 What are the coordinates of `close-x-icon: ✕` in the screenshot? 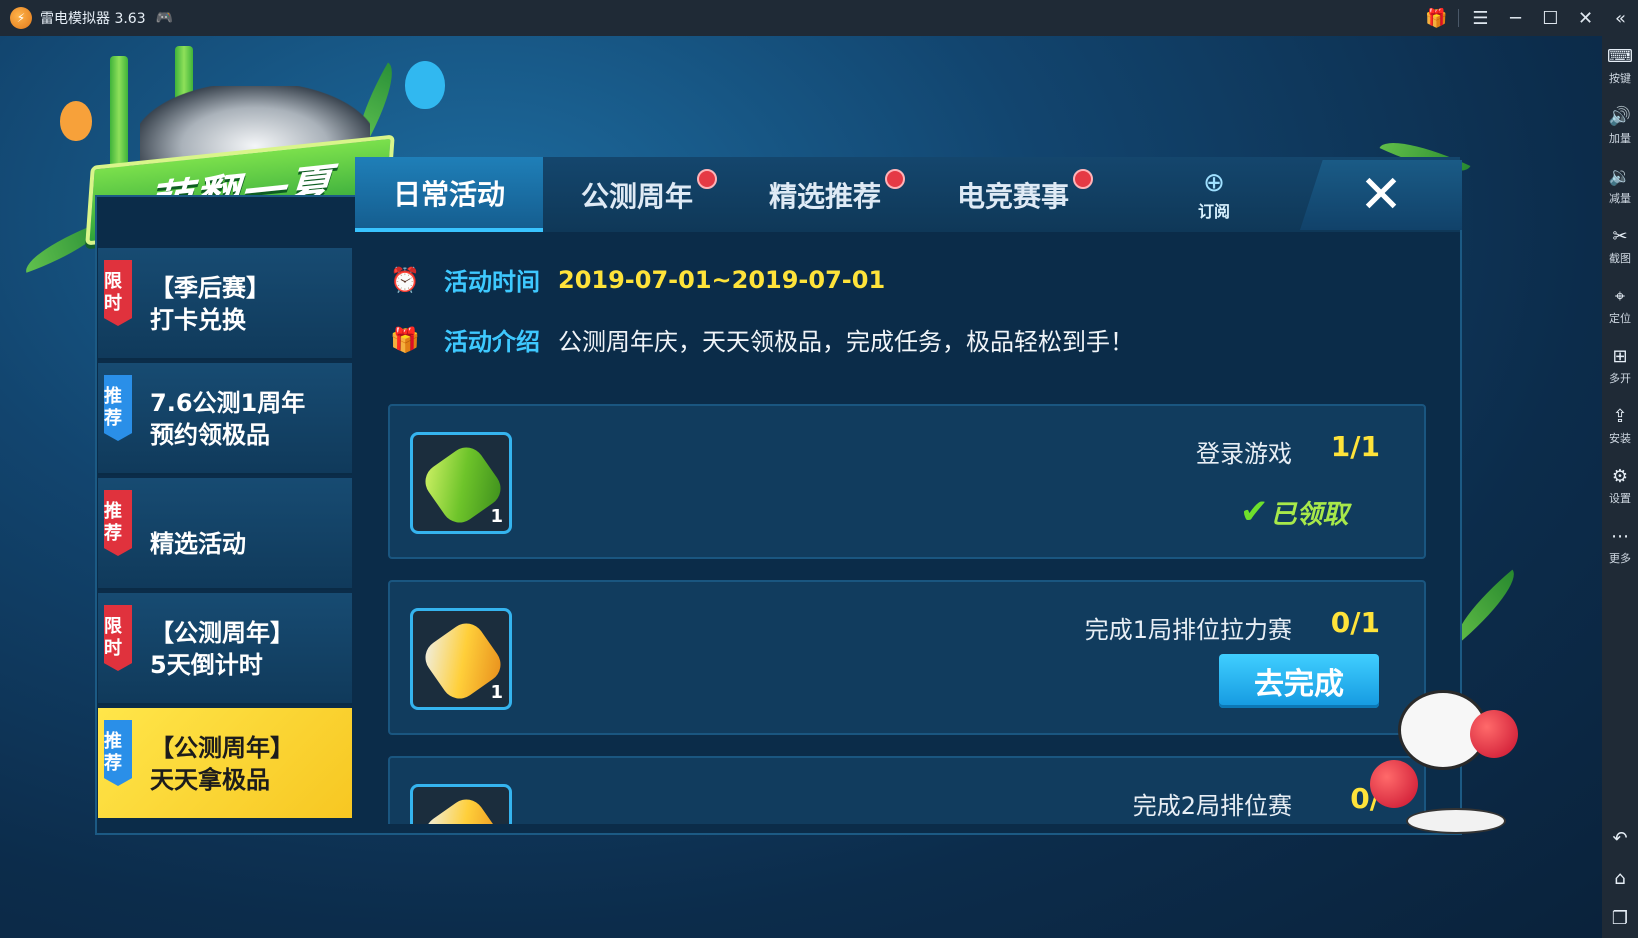 It's located at (1381, 195).